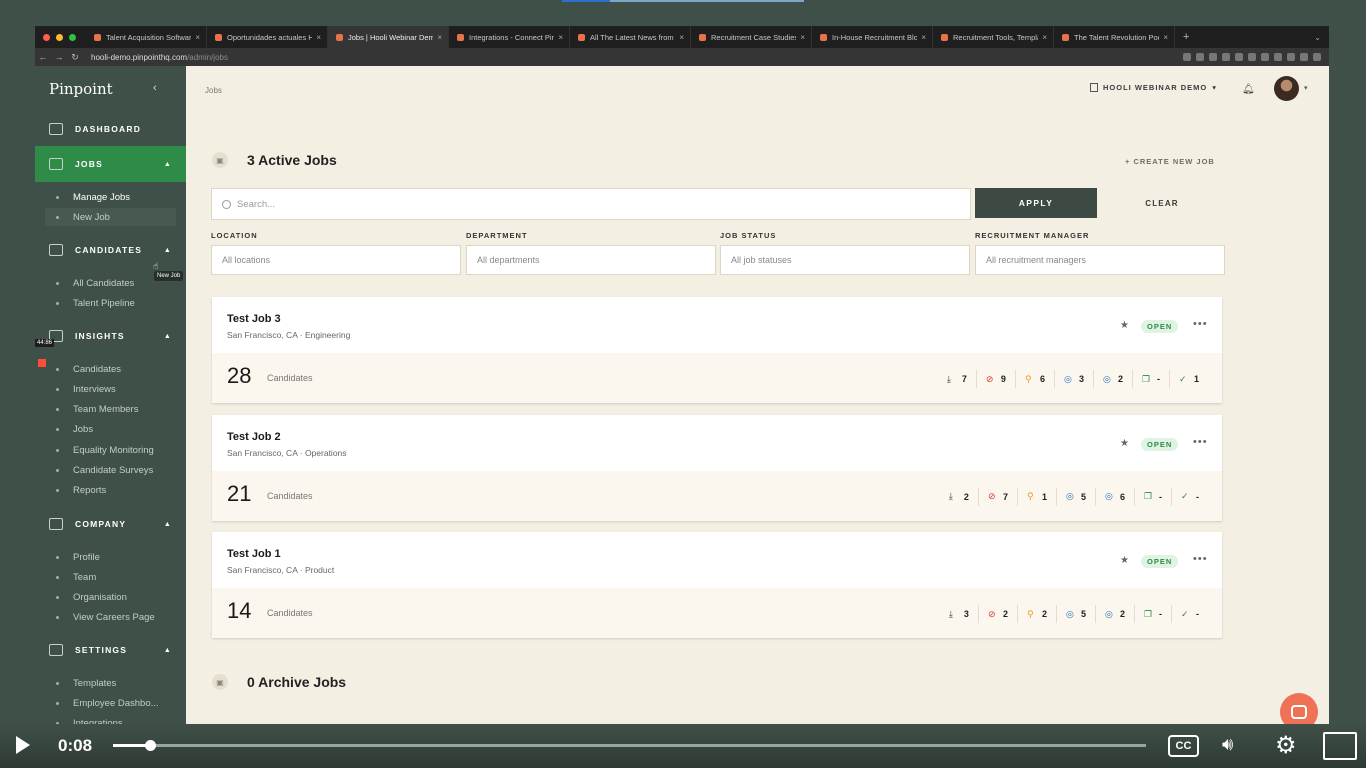  What do you see at coordinates (959, 496) in the screenshot?
I see `pipeline-stage: ⤓ 2` at bounding box center [959, 496].